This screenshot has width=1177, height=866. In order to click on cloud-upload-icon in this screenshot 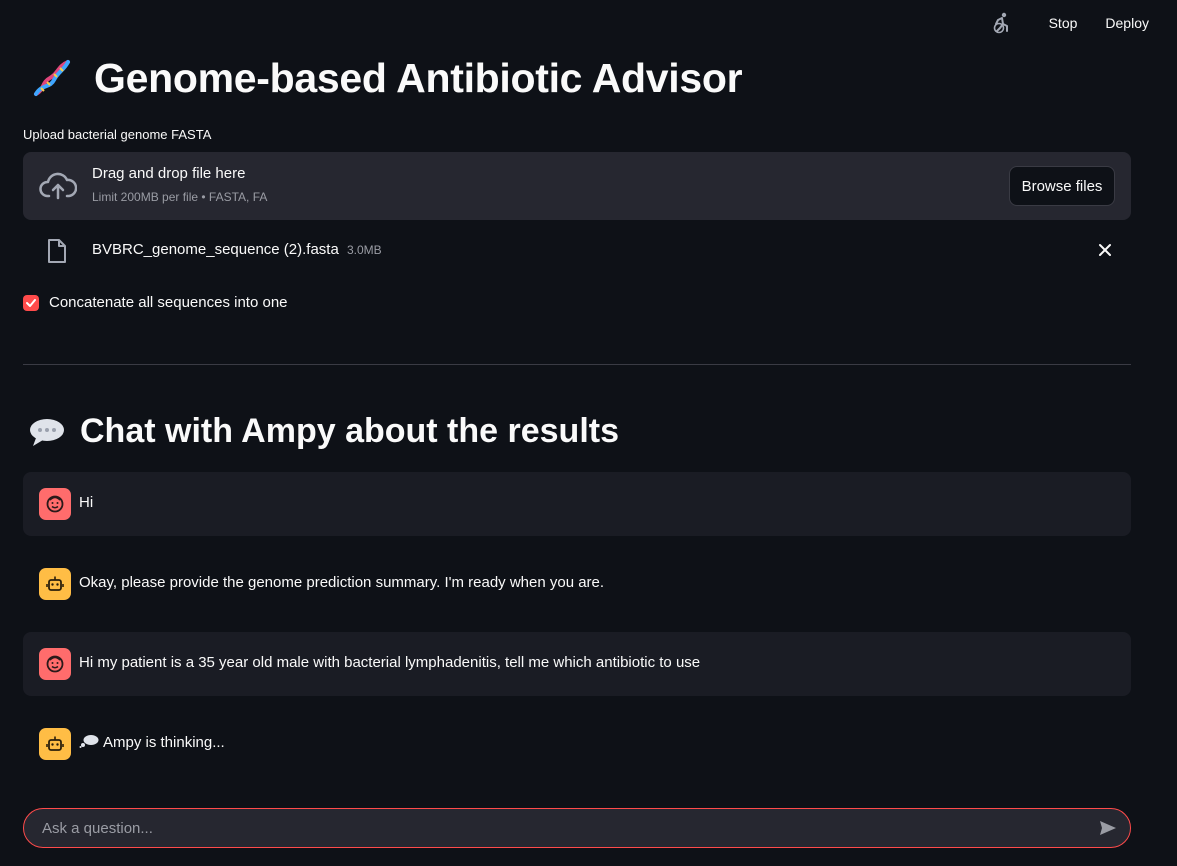, I will do `click(58, 186)`.